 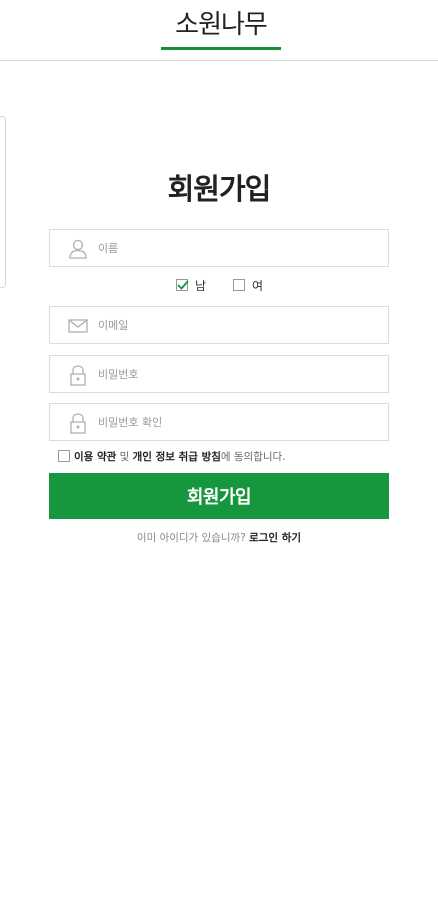 I want to click on envelope-icon, so click(x=78, y=326).